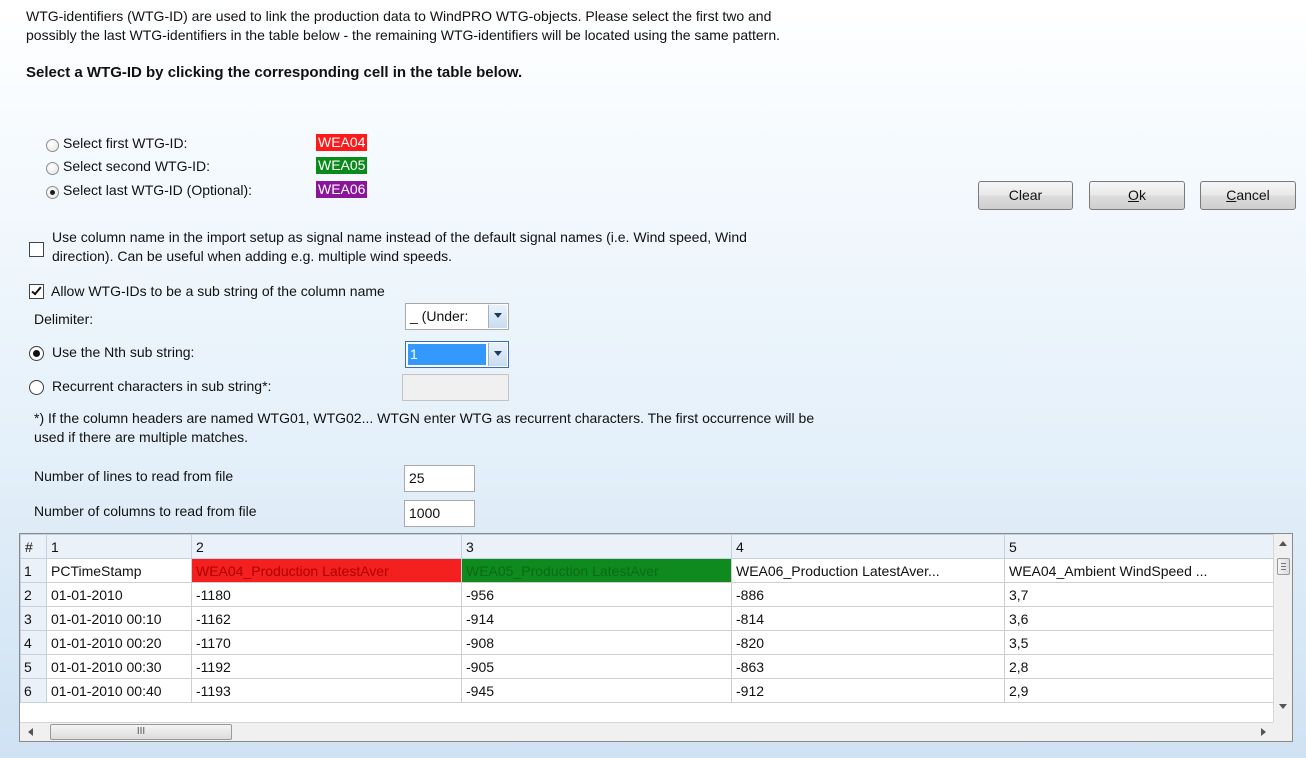 The height and width of the screenshot is (758, 1306). I want to click on row-number: 4, so click(33, 642).